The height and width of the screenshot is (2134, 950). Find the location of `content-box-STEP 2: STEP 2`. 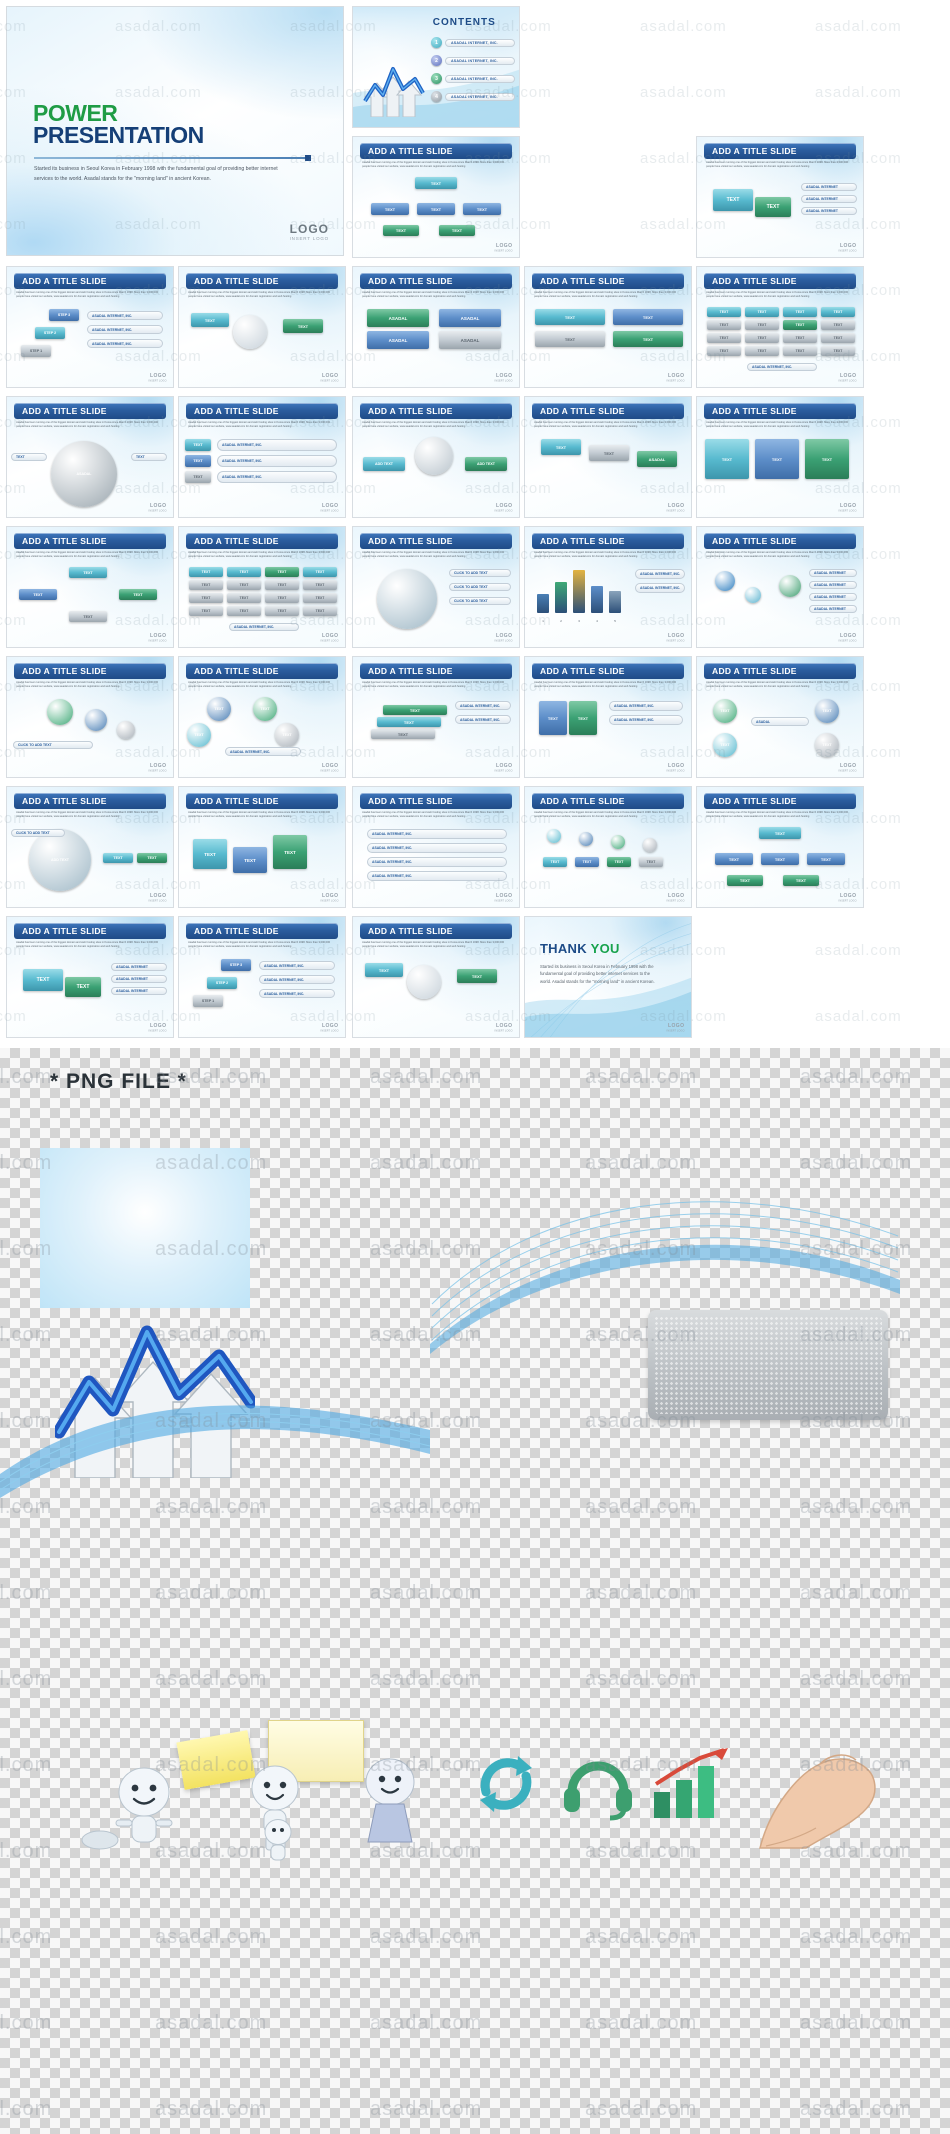

content-box-STEP 2: STEP 2 is located at coordinates (222, 983).